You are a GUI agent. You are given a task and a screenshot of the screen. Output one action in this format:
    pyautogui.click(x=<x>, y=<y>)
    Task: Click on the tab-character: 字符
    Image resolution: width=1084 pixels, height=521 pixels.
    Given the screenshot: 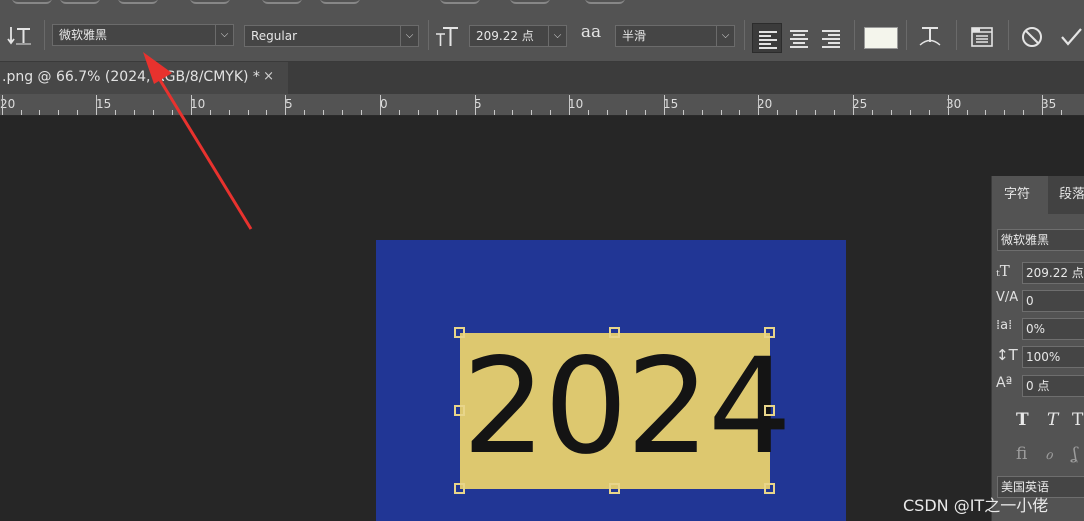 What is the action you would take?
    pyautogui.click(x=1020, y=195)
    